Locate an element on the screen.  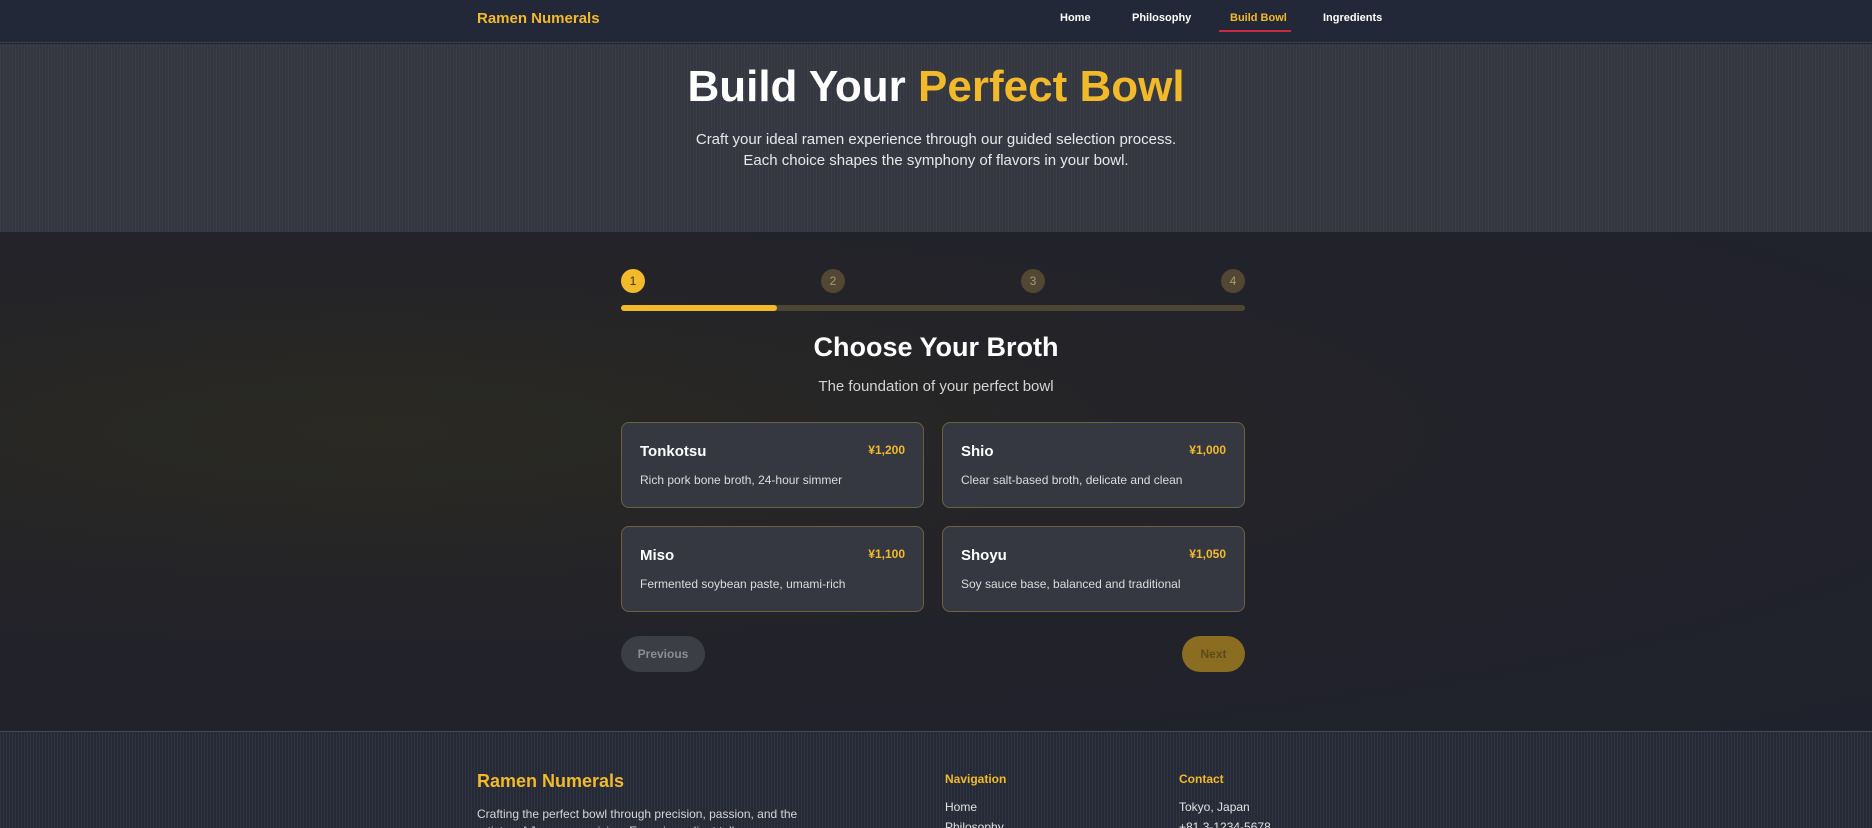
progress-bar-fill is located at coordinates (699, 308).